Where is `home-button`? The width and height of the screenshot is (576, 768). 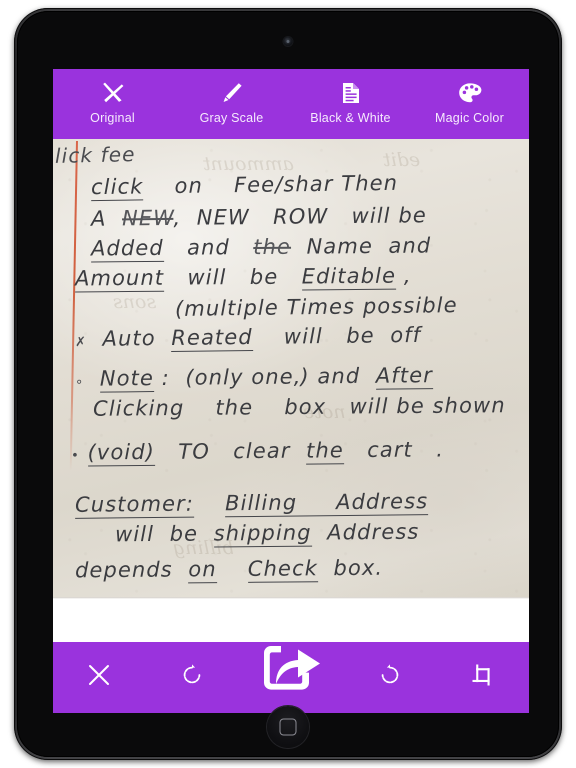
home-button is located at coordinates (288, 727).